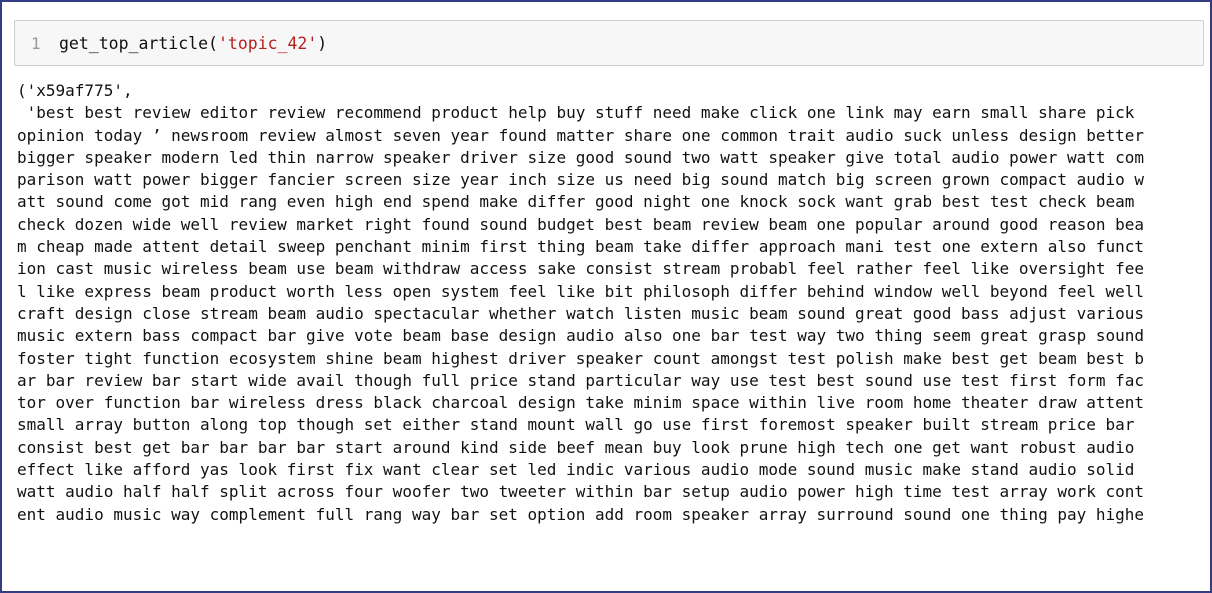  I want to click on string-argument: 'topic_42', so click(267, 43).